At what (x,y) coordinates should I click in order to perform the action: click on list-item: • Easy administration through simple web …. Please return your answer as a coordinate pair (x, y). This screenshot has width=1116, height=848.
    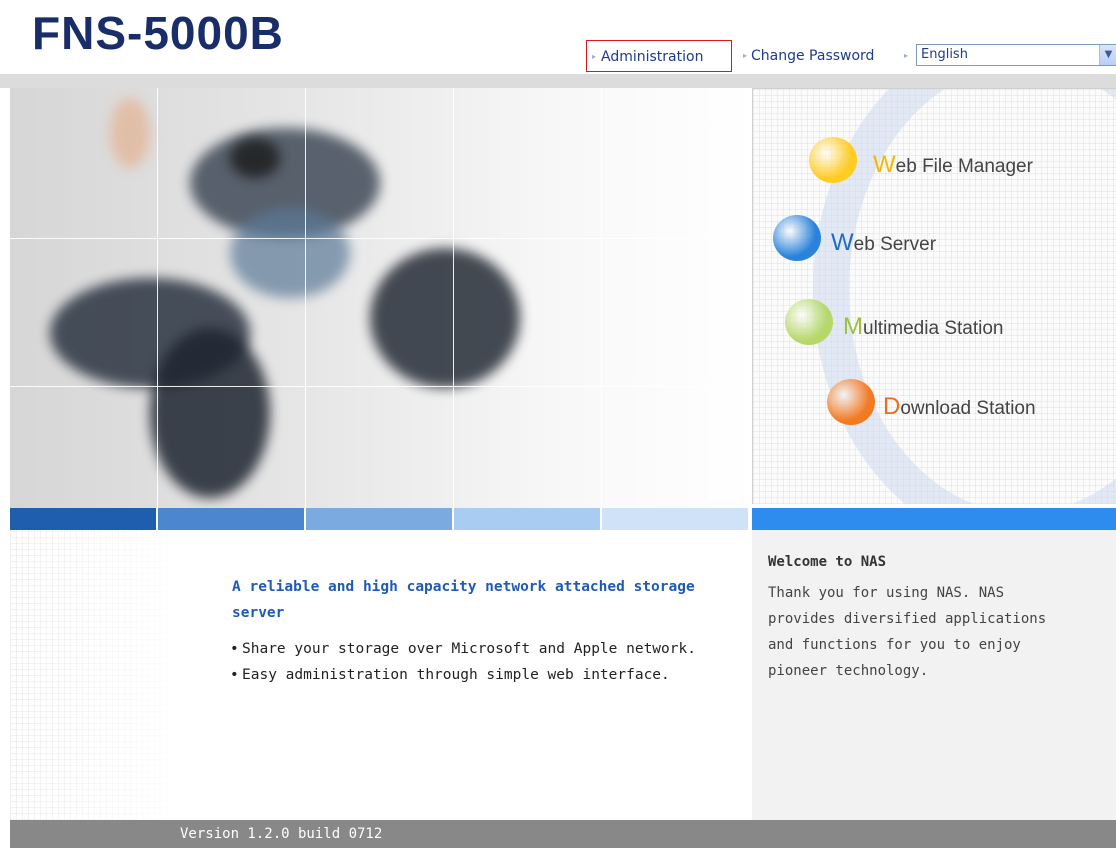
    Looking at the image, I should click on (480, 675).